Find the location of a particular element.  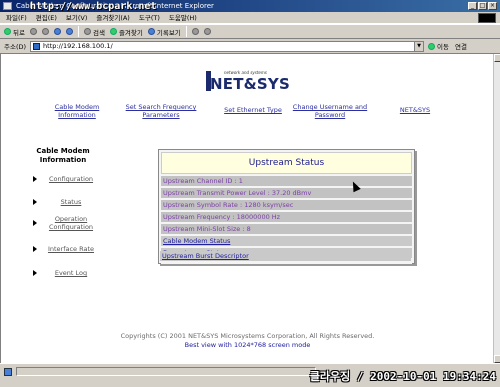

status-bar: 클라우징 / 2002-10-01 19:34:24 is located at coordinates (250, 375).